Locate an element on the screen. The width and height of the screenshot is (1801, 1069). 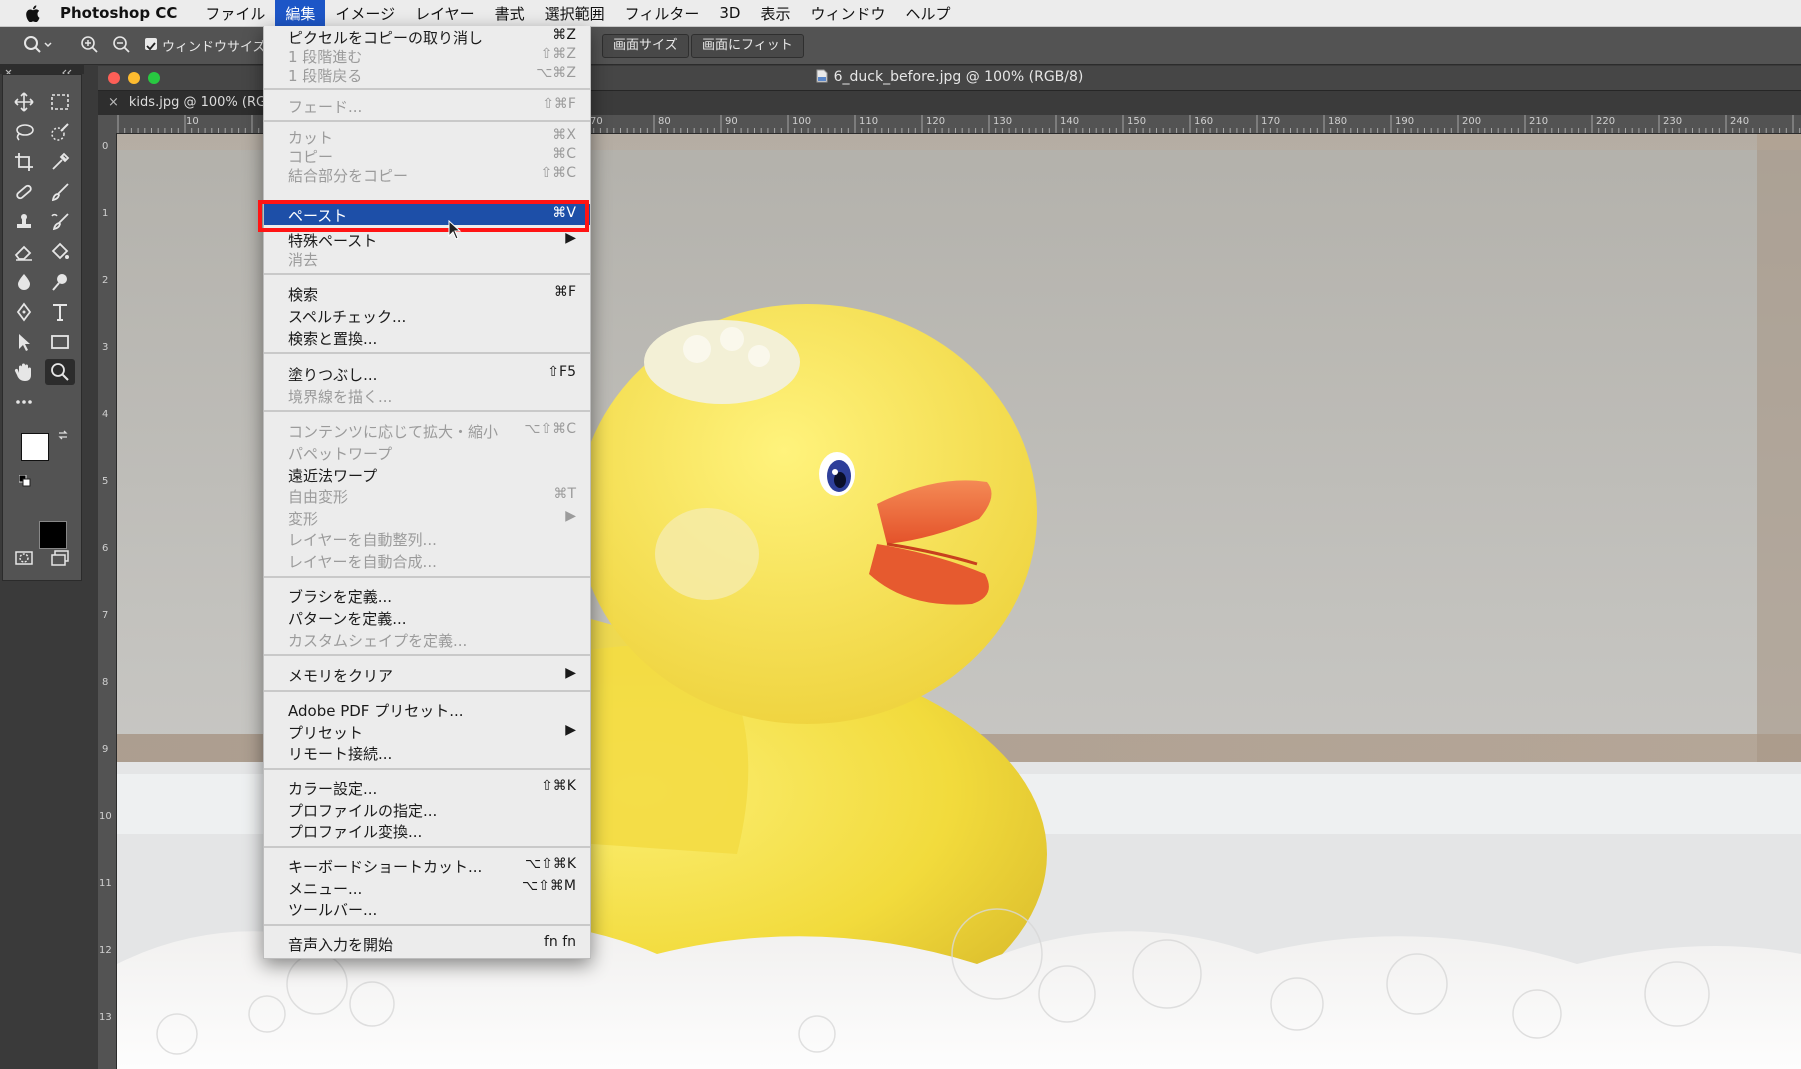
menu-3d: 3D is located at coordinates (729, 13).